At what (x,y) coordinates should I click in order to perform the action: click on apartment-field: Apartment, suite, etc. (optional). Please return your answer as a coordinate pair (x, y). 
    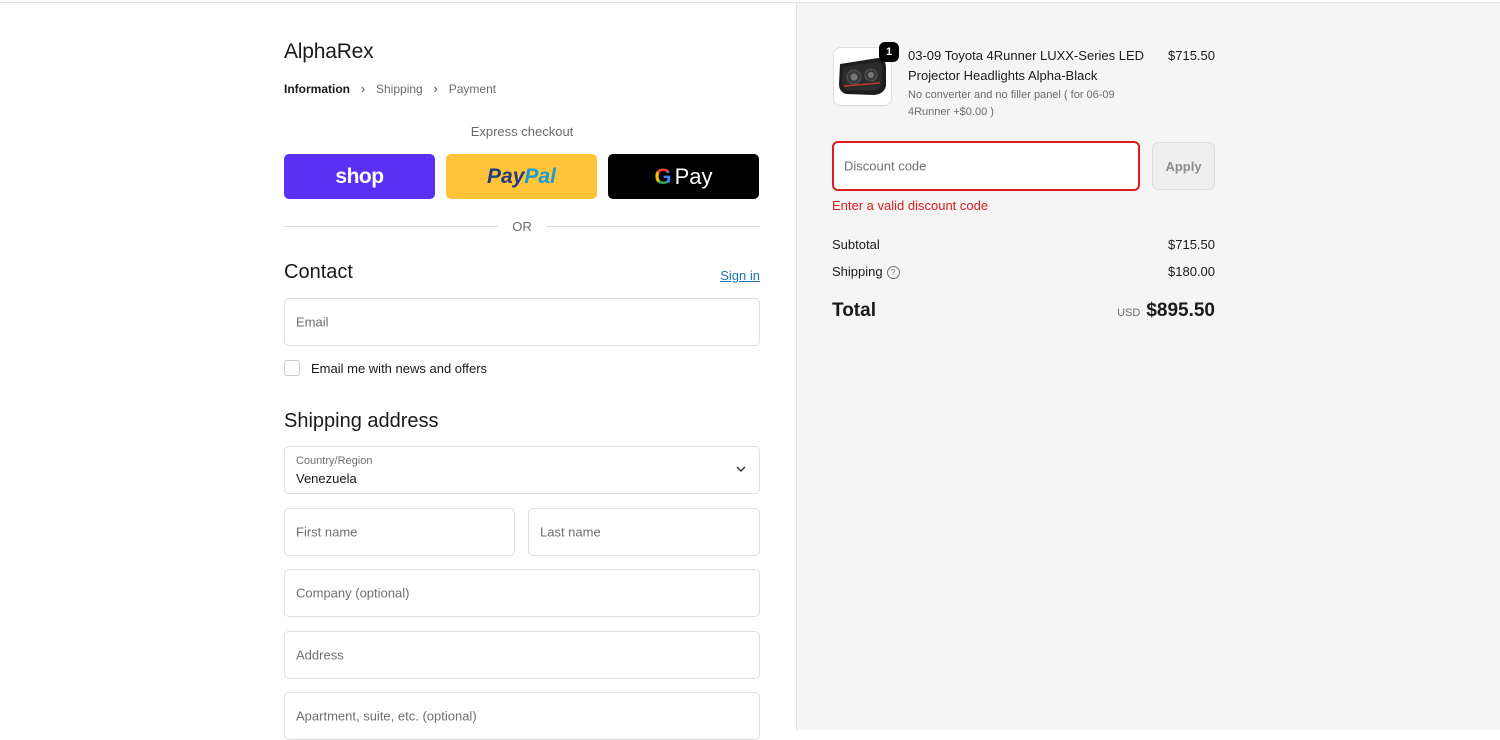
    Looking at the image, I should click on (522, 716).